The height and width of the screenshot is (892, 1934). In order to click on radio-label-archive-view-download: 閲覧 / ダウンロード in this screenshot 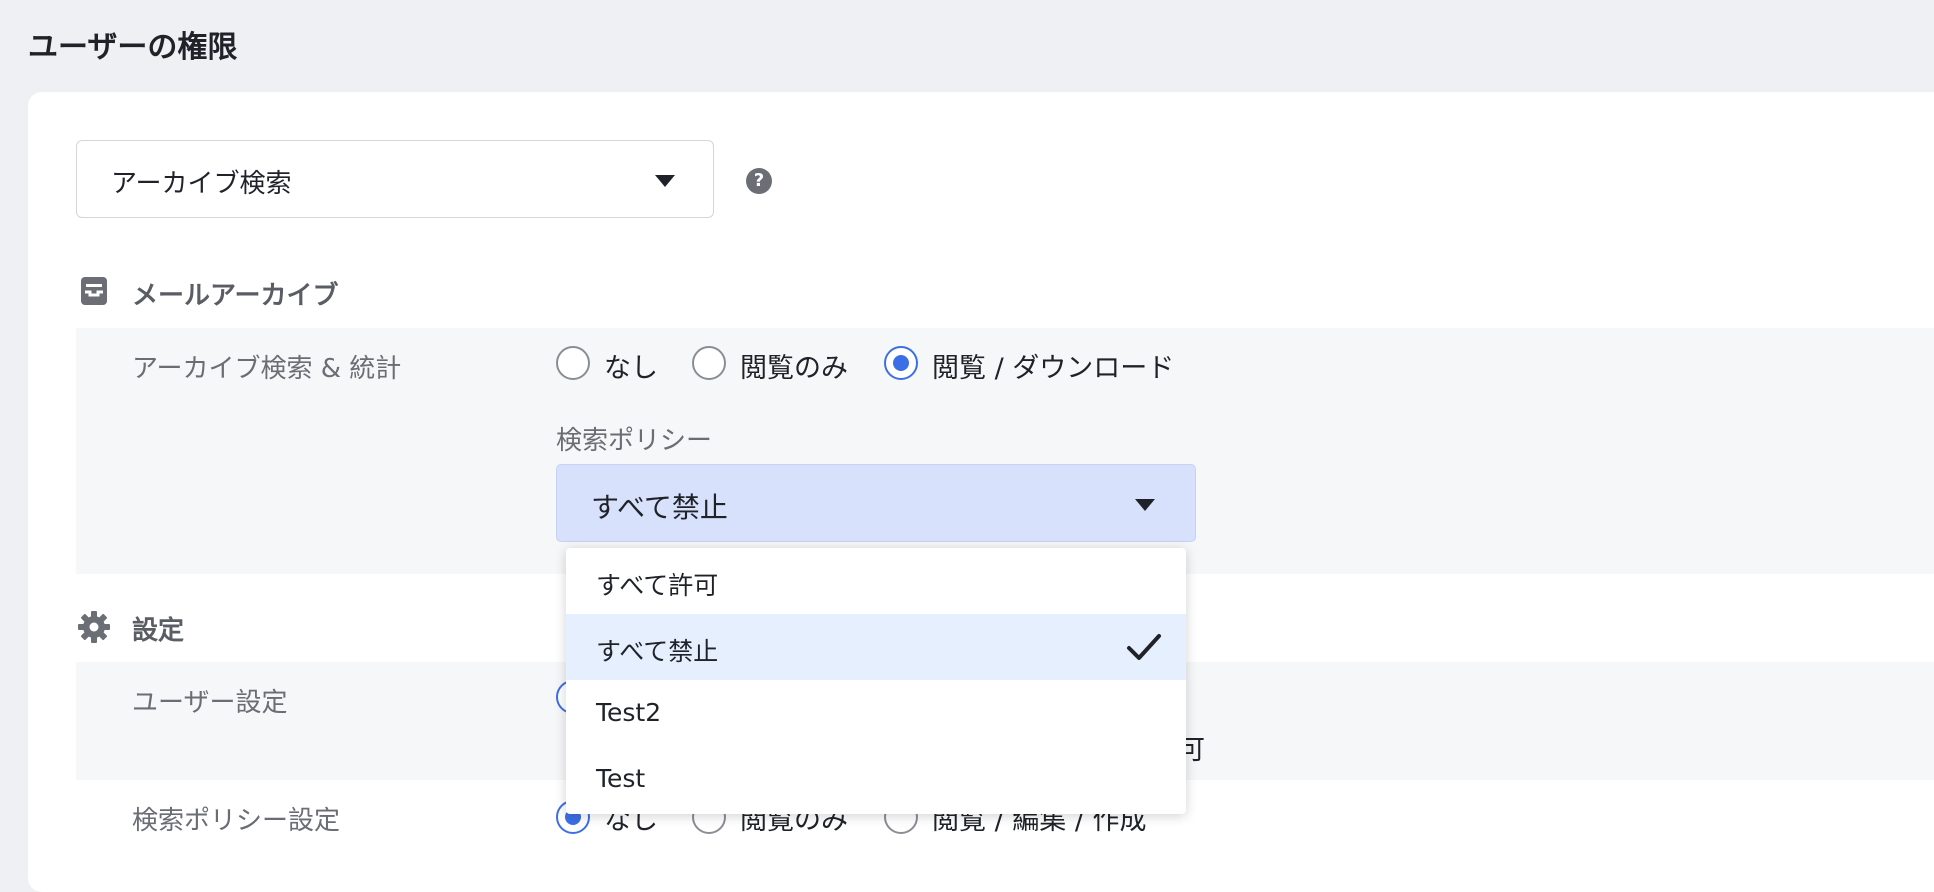, I will do `click(1053, 368)`.